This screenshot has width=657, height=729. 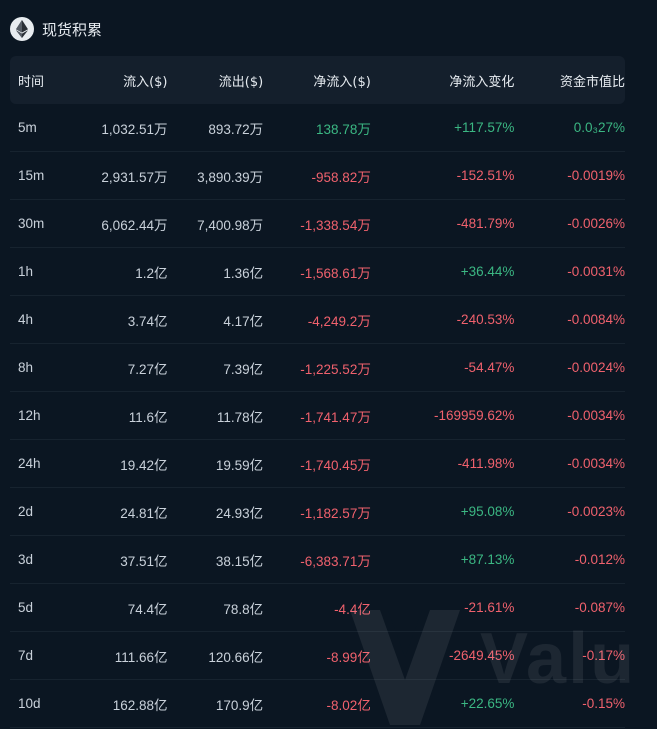 What do you see at coordinates (487, 703) in the screenshot?
I see `cell-net-inflow-change: +22.65%` at bounding box center [487, 703].